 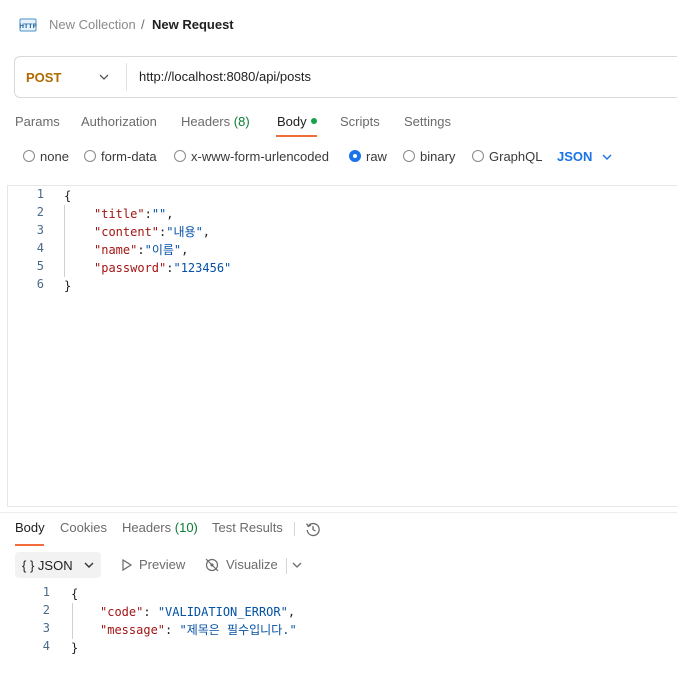 I want to click on json-key: "code", so click(x=122, y=612).